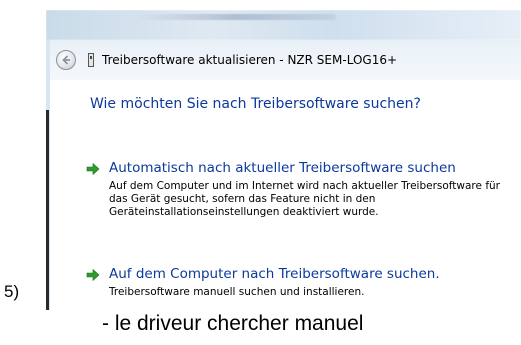 The height and width of the screenshot is (345, 521). Describe the element at coordinates (283, 25) in the screenshot. I see `window-frame-top` at that location.